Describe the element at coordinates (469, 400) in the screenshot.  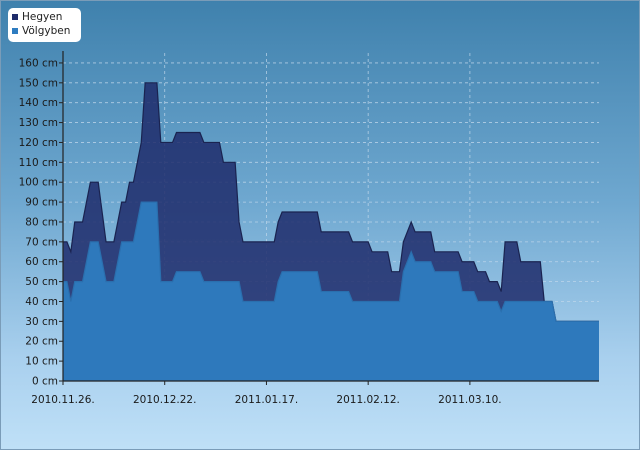
I see `x-tick-label: 2011.03.10.` at that location.